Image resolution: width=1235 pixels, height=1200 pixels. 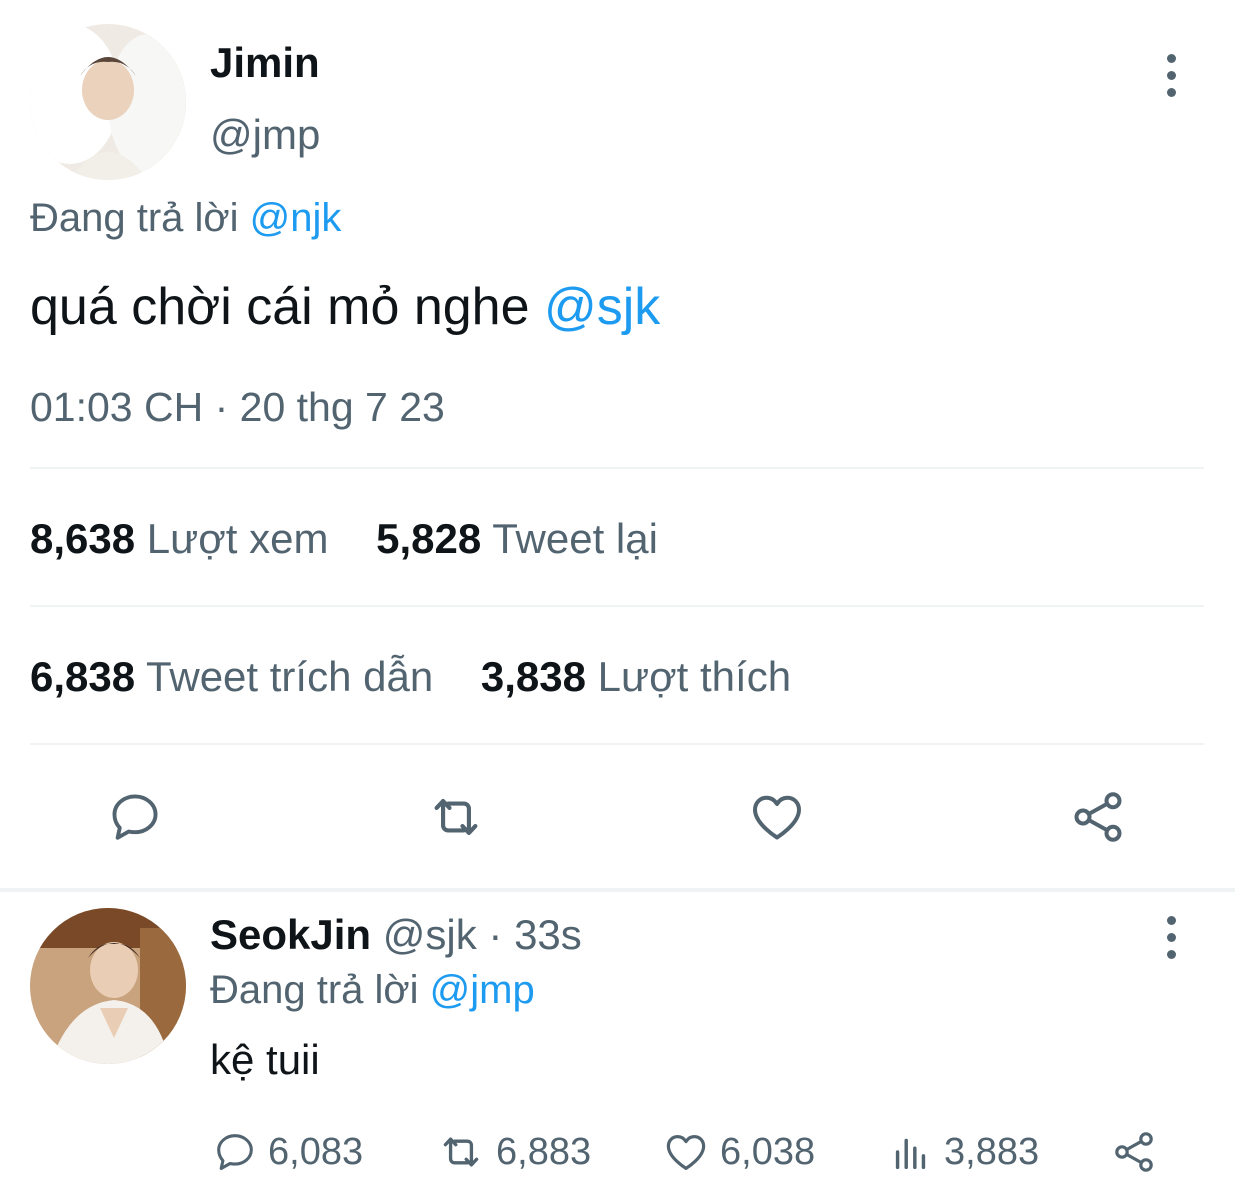 What do you see at coordinates (265, 63) in the screenshot?
I see `author-display-name: Jimin` at bounding box center [265, 63].